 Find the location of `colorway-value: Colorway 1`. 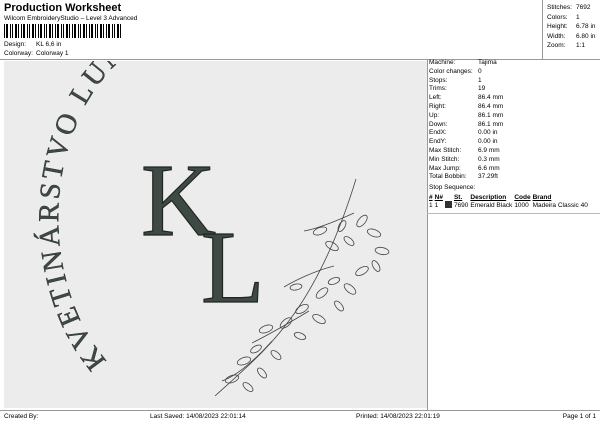

colorway-value: Colorway 1 is located at coordinates (52, 53).